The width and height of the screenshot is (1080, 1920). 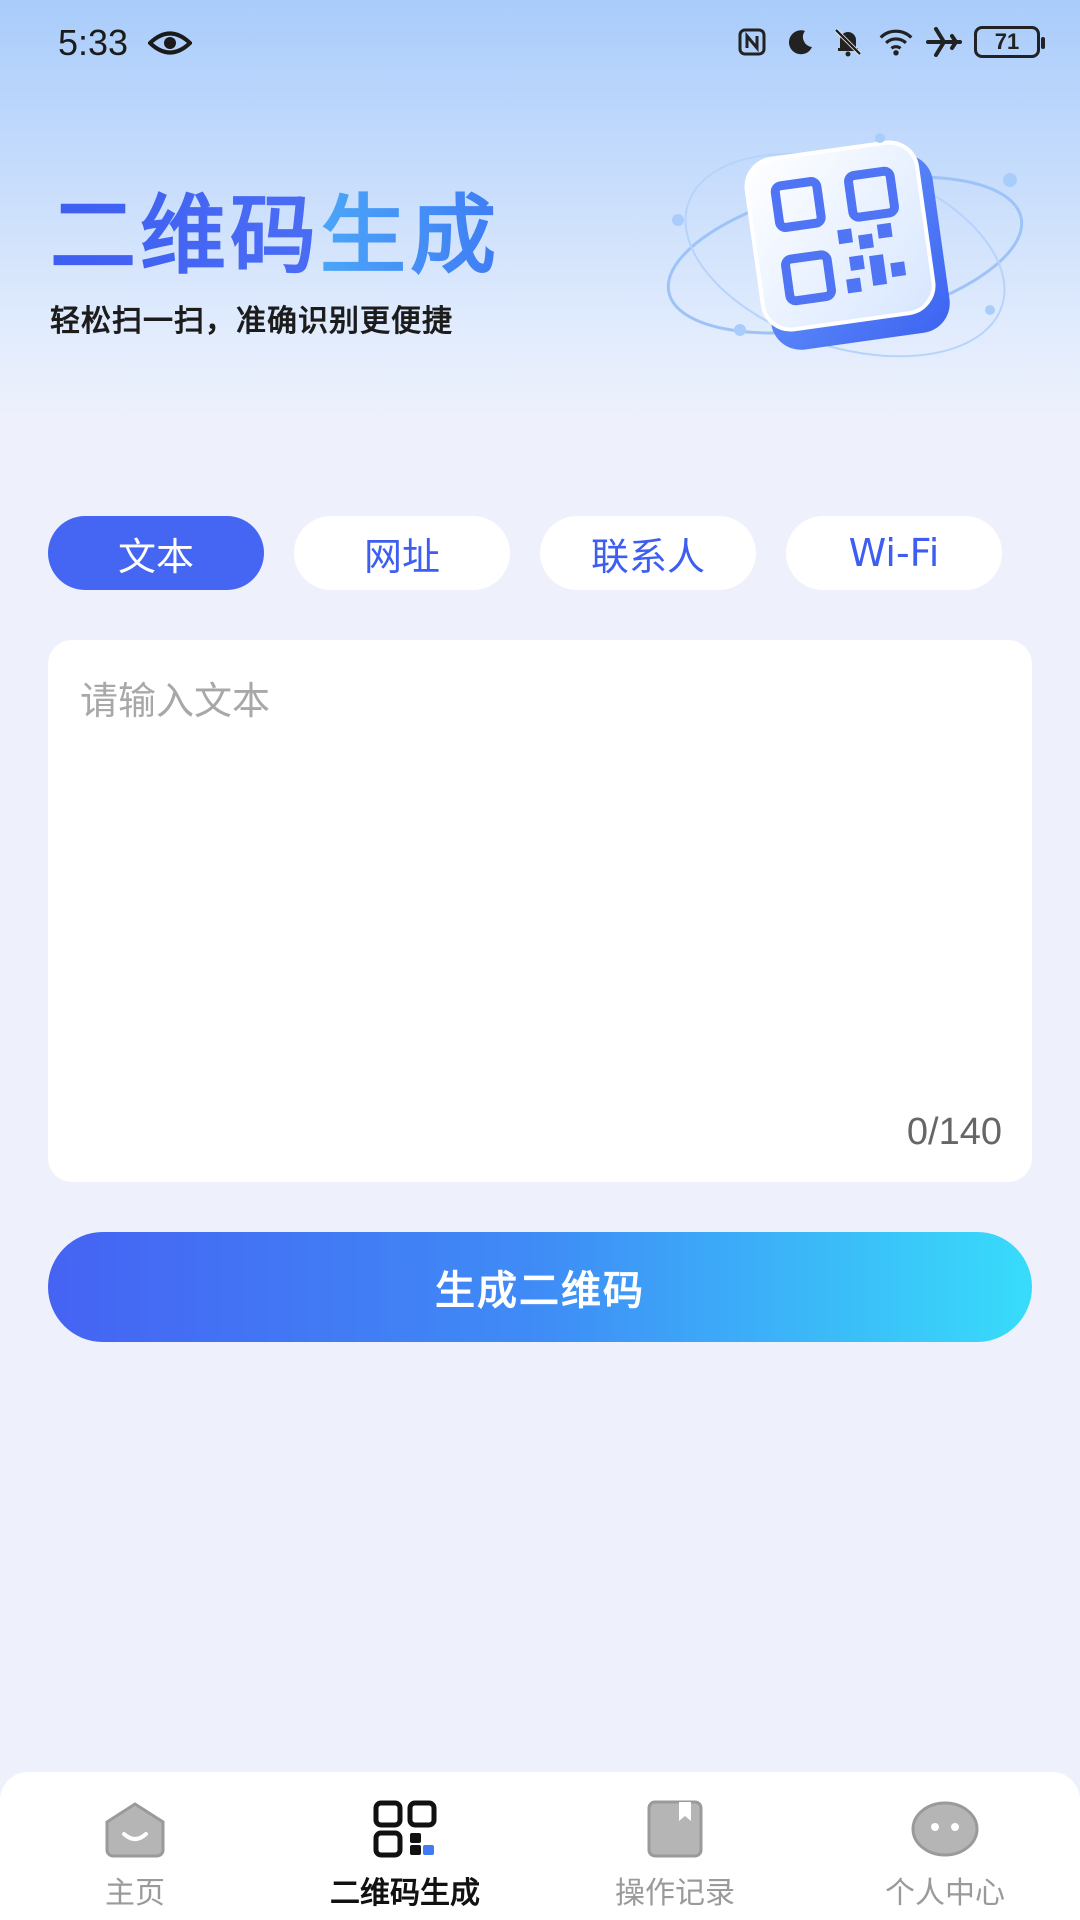 I want to click on nav-item-records: 操作记录, so click(x=675, y=1846).